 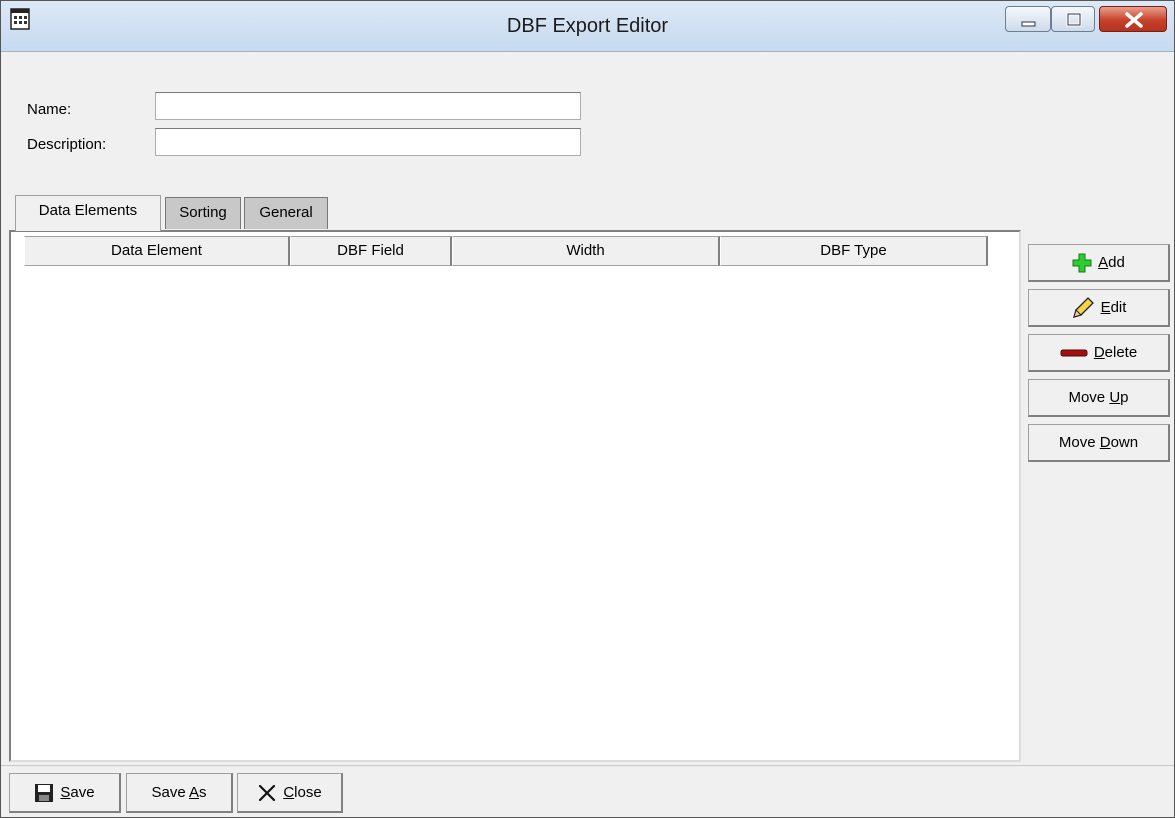 I want to click on move-down-button: Move Down, so click(x=1099, y=443).